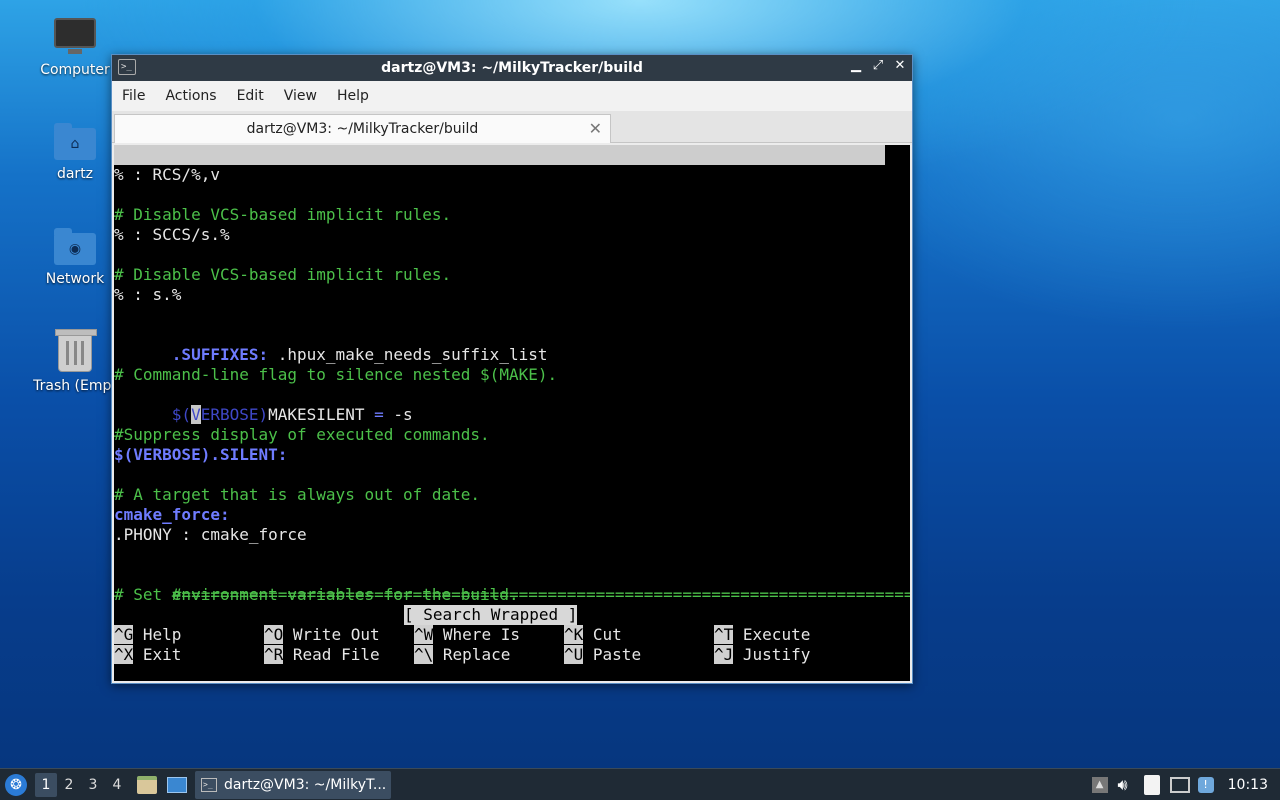  What do you see at coordinates (75, 279) in the screenshot?
I see `desktop-icon-label: Network` at bounding box center [75, 279].